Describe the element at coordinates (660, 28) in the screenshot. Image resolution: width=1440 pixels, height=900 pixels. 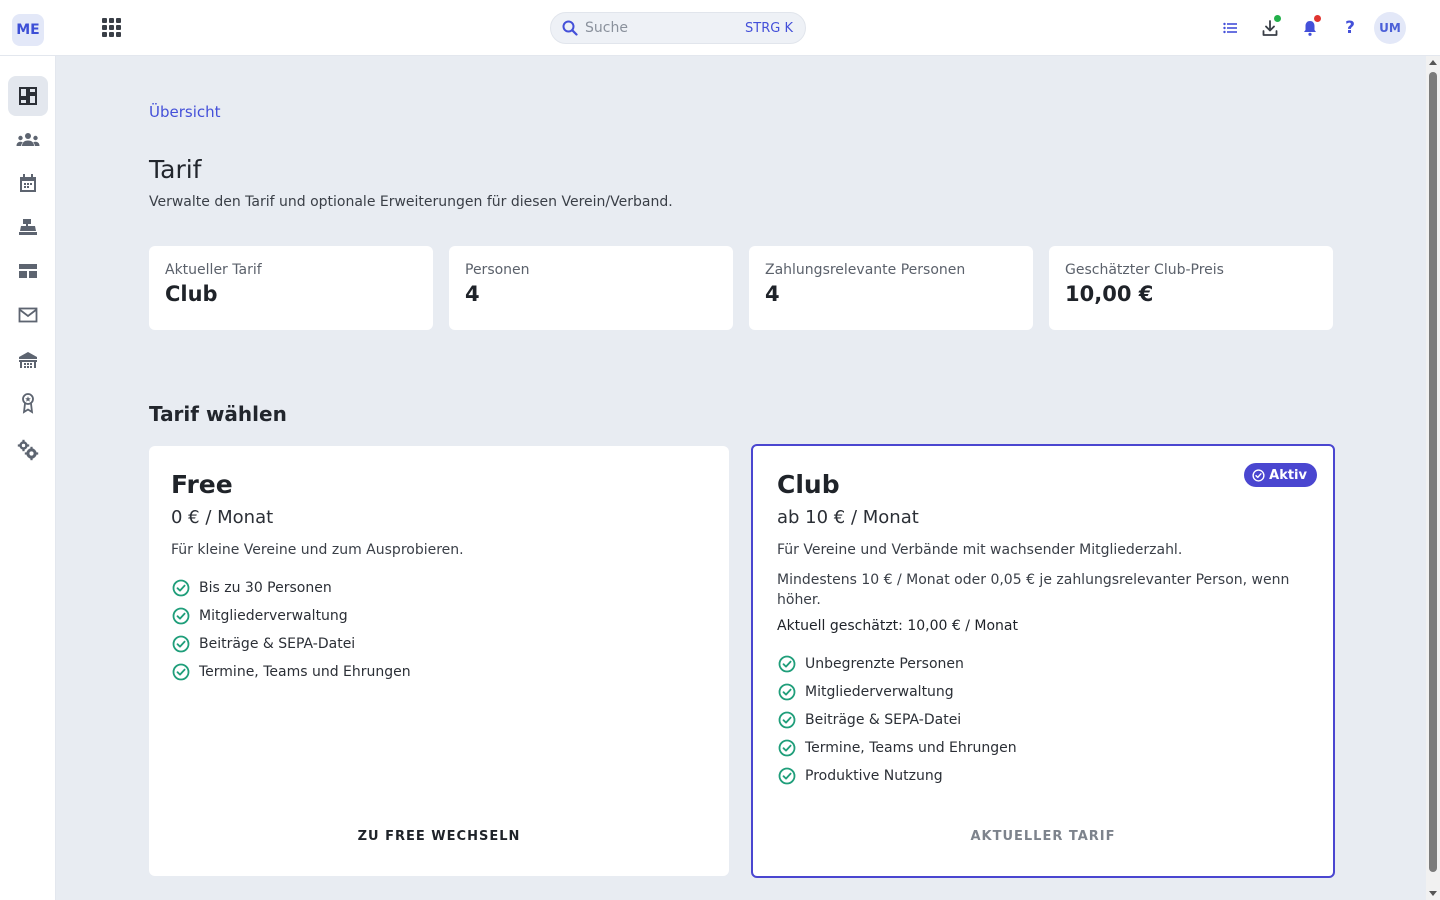
I see `search-input` at that location.